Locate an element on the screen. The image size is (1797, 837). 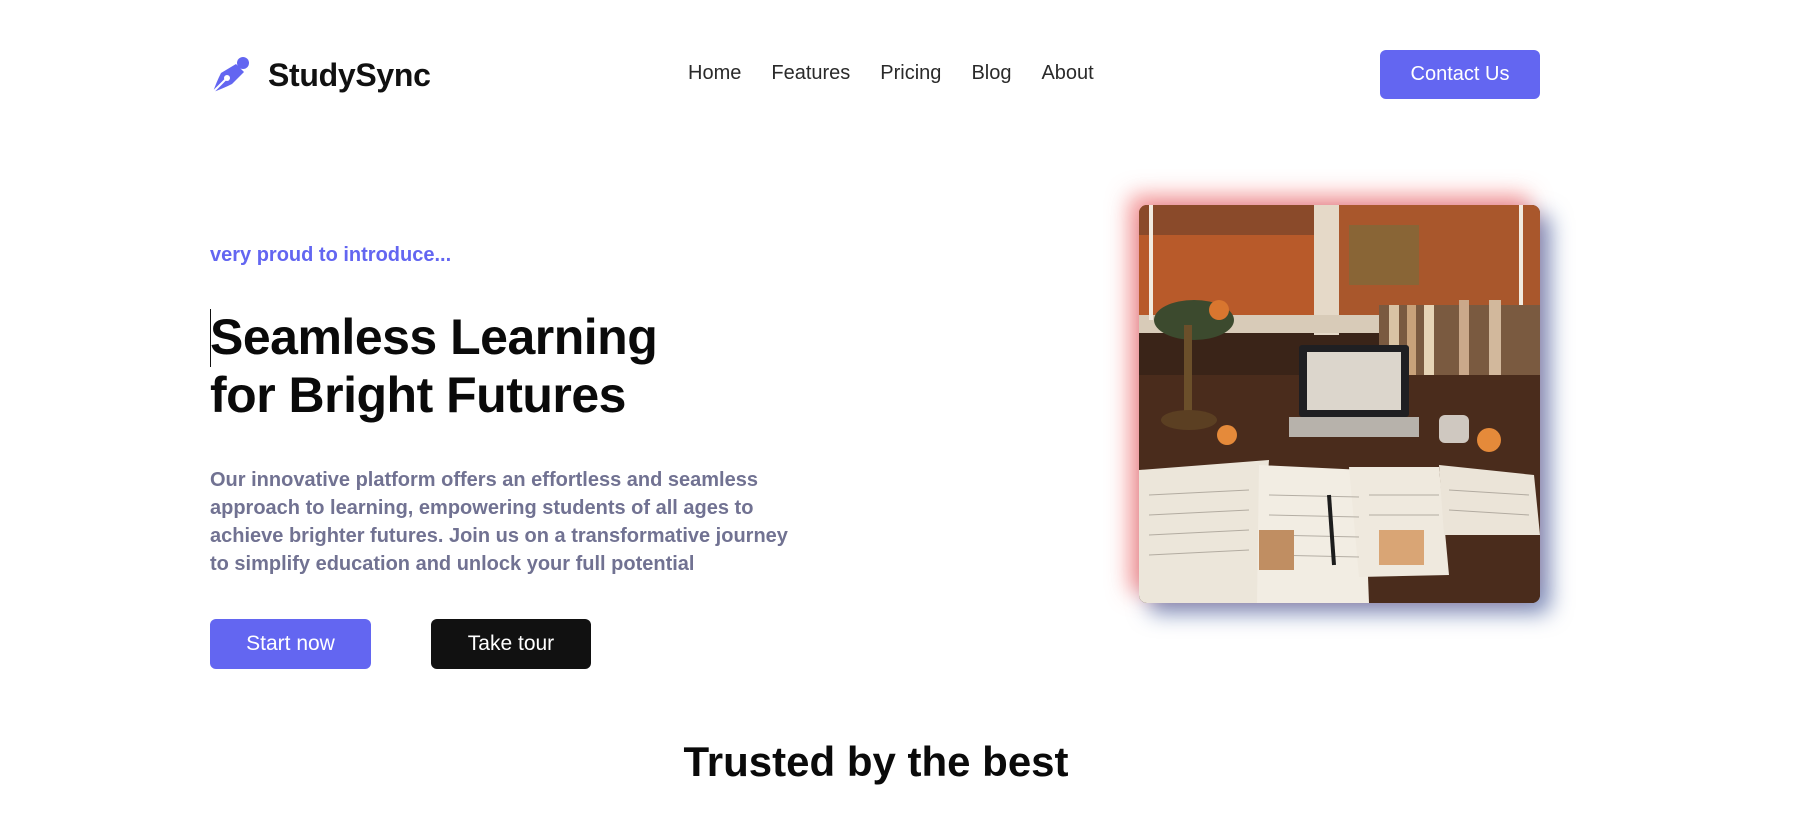
nav-blog: Blog is located at coordinates (991, 73).